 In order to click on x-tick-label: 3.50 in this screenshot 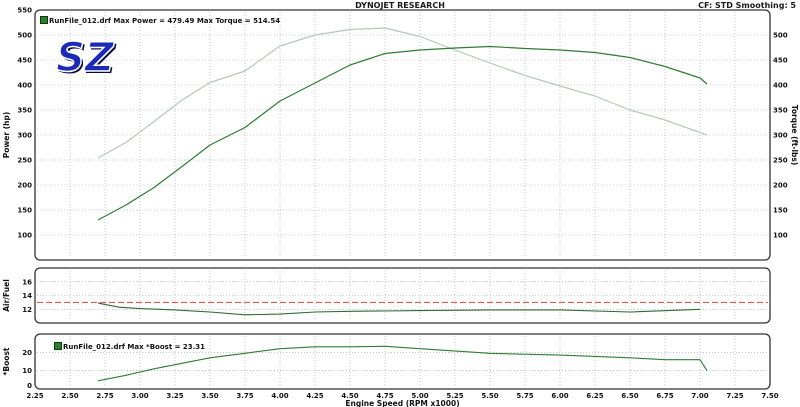, I will do `click(209, 396)`.